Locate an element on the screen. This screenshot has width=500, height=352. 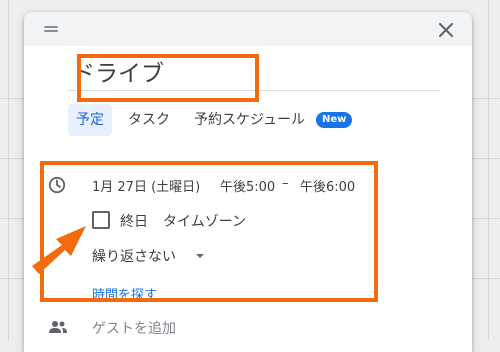
arrow-pointer-icon is located at coordinates (59, 250).